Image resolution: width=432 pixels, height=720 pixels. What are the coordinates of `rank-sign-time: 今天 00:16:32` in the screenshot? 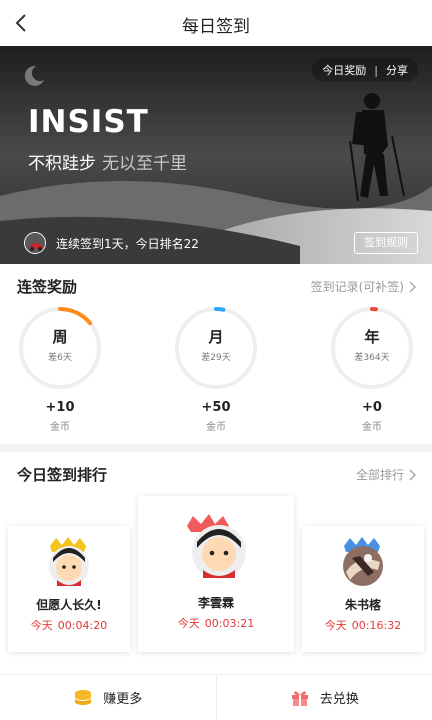 It's located at (363, 625).